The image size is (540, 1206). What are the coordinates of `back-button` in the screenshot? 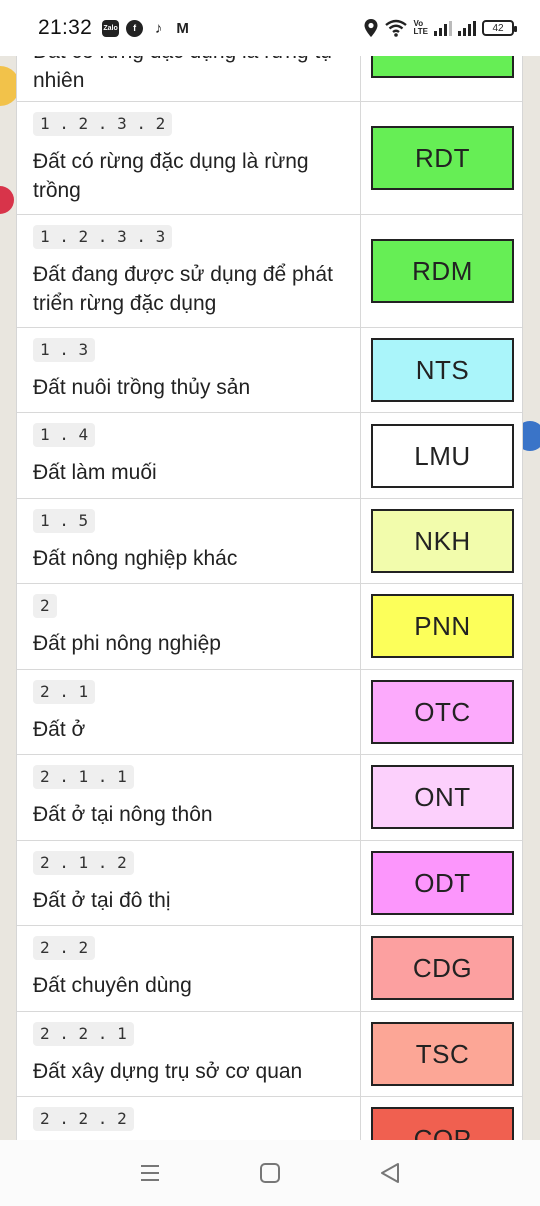 It's located at (390, 1173).